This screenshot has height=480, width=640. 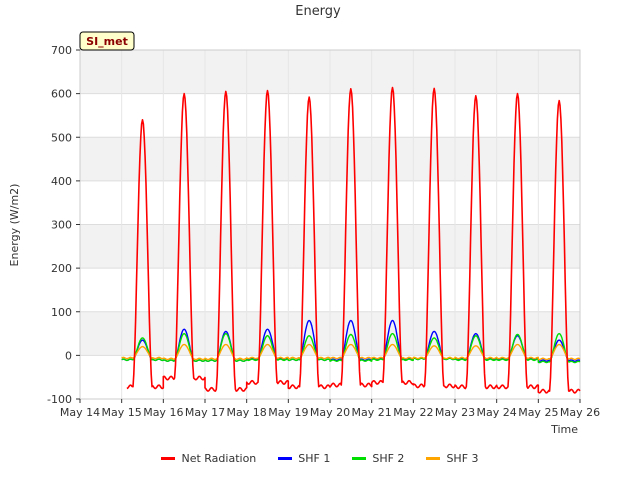 What do you see at coordinates (61, 268) in the screenshot?
I see `y-tick-label: 200` at bounding box center [61, 268].